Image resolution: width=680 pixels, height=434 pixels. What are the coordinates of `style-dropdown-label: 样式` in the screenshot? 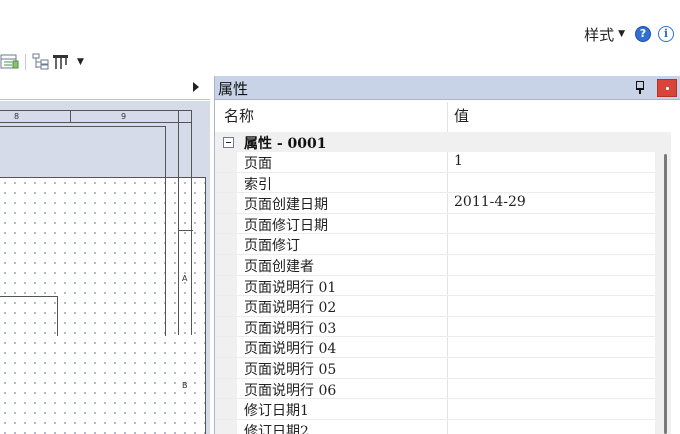 It's located at (599, 34).